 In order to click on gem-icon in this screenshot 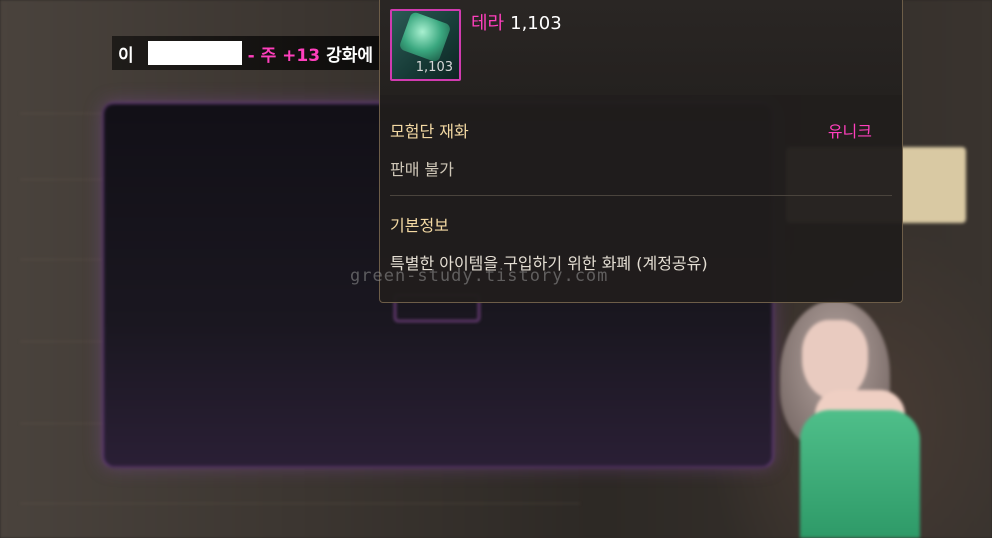, I will do `click(425, 37)`.